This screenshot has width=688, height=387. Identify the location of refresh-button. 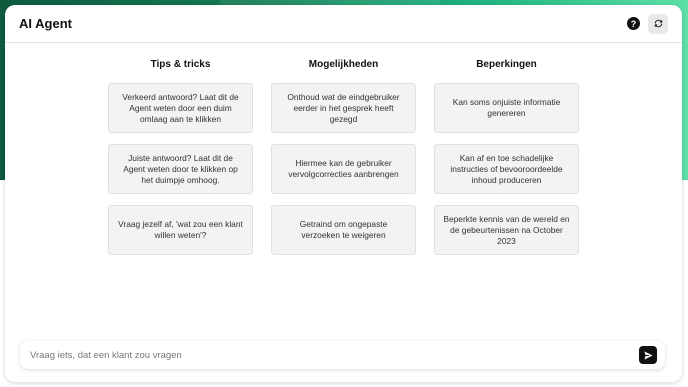
(658, 23).